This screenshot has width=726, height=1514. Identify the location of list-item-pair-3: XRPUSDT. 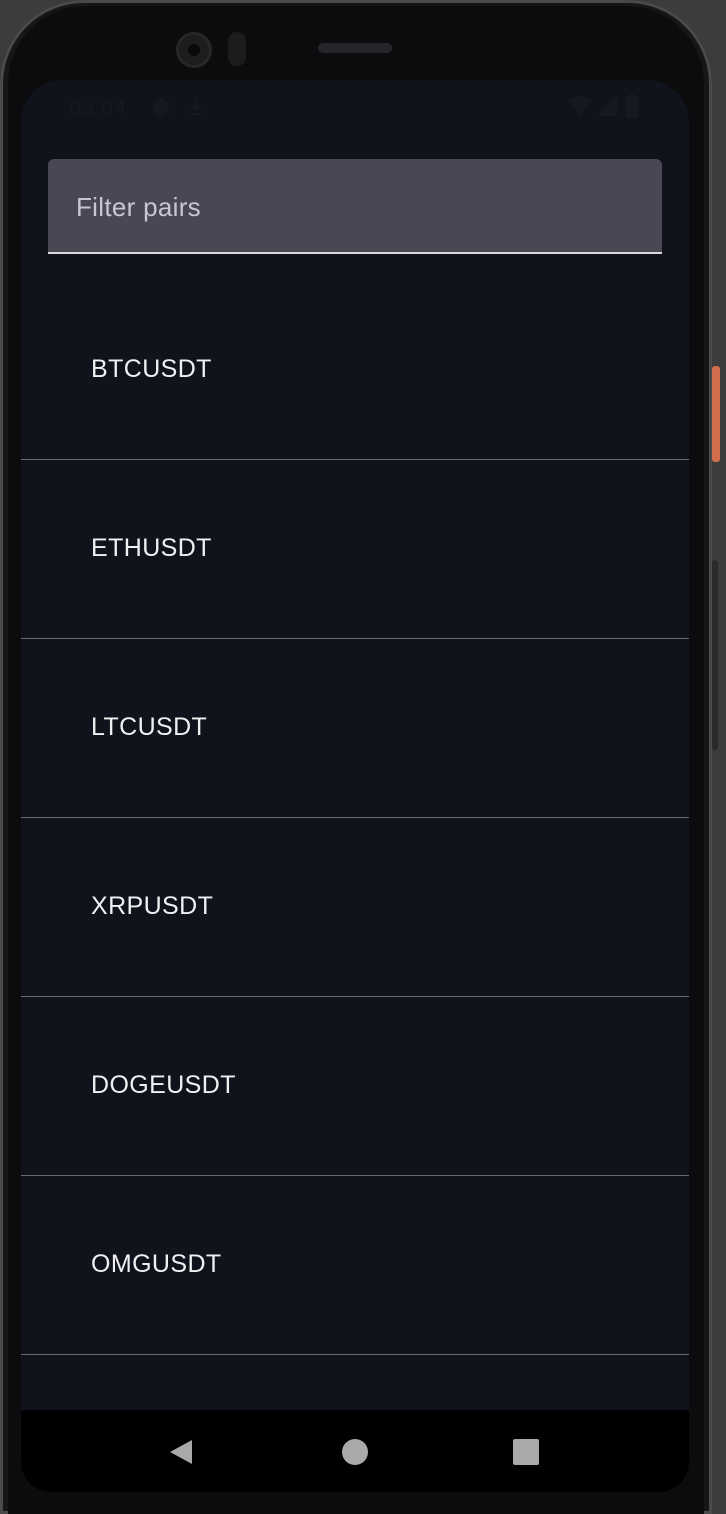
(355, 907).